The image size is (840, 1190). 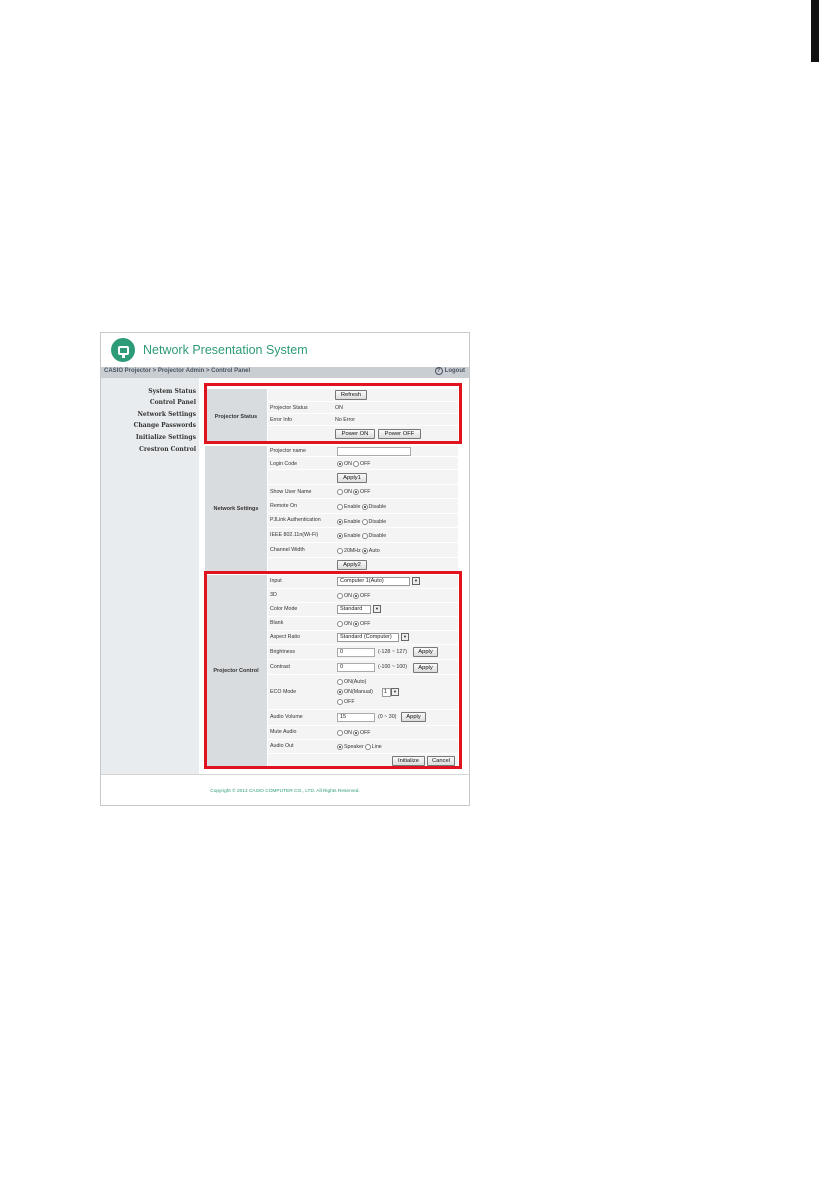 I want to click on ieee-disable-radio, so click(x=364, y=536).